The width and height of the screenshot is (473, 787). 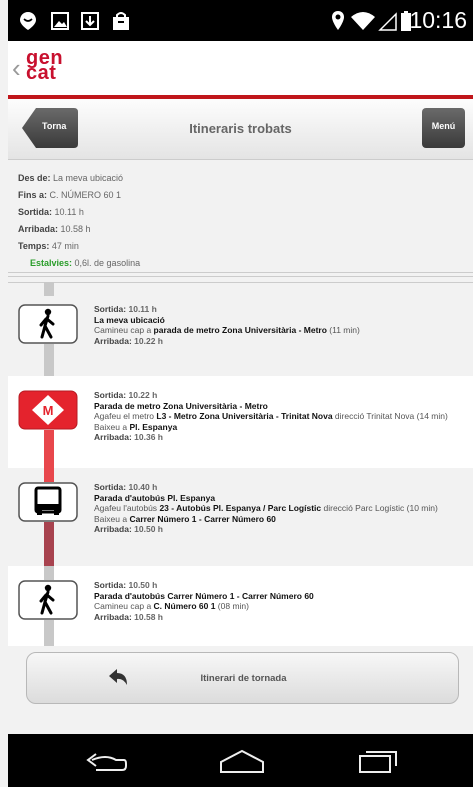 What do you see at coordinates (34, 246) in the screenshot?
I see `summary-key: Temps:` at bounding box center [34, 246].